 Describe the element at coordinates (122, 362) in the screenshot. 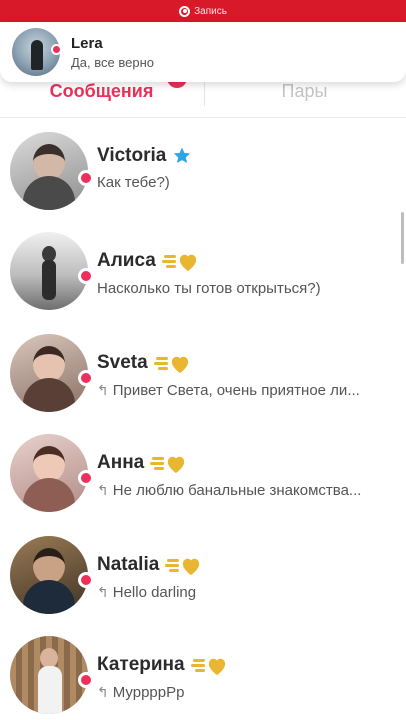

I see `contact-name: Sveta` at that location.